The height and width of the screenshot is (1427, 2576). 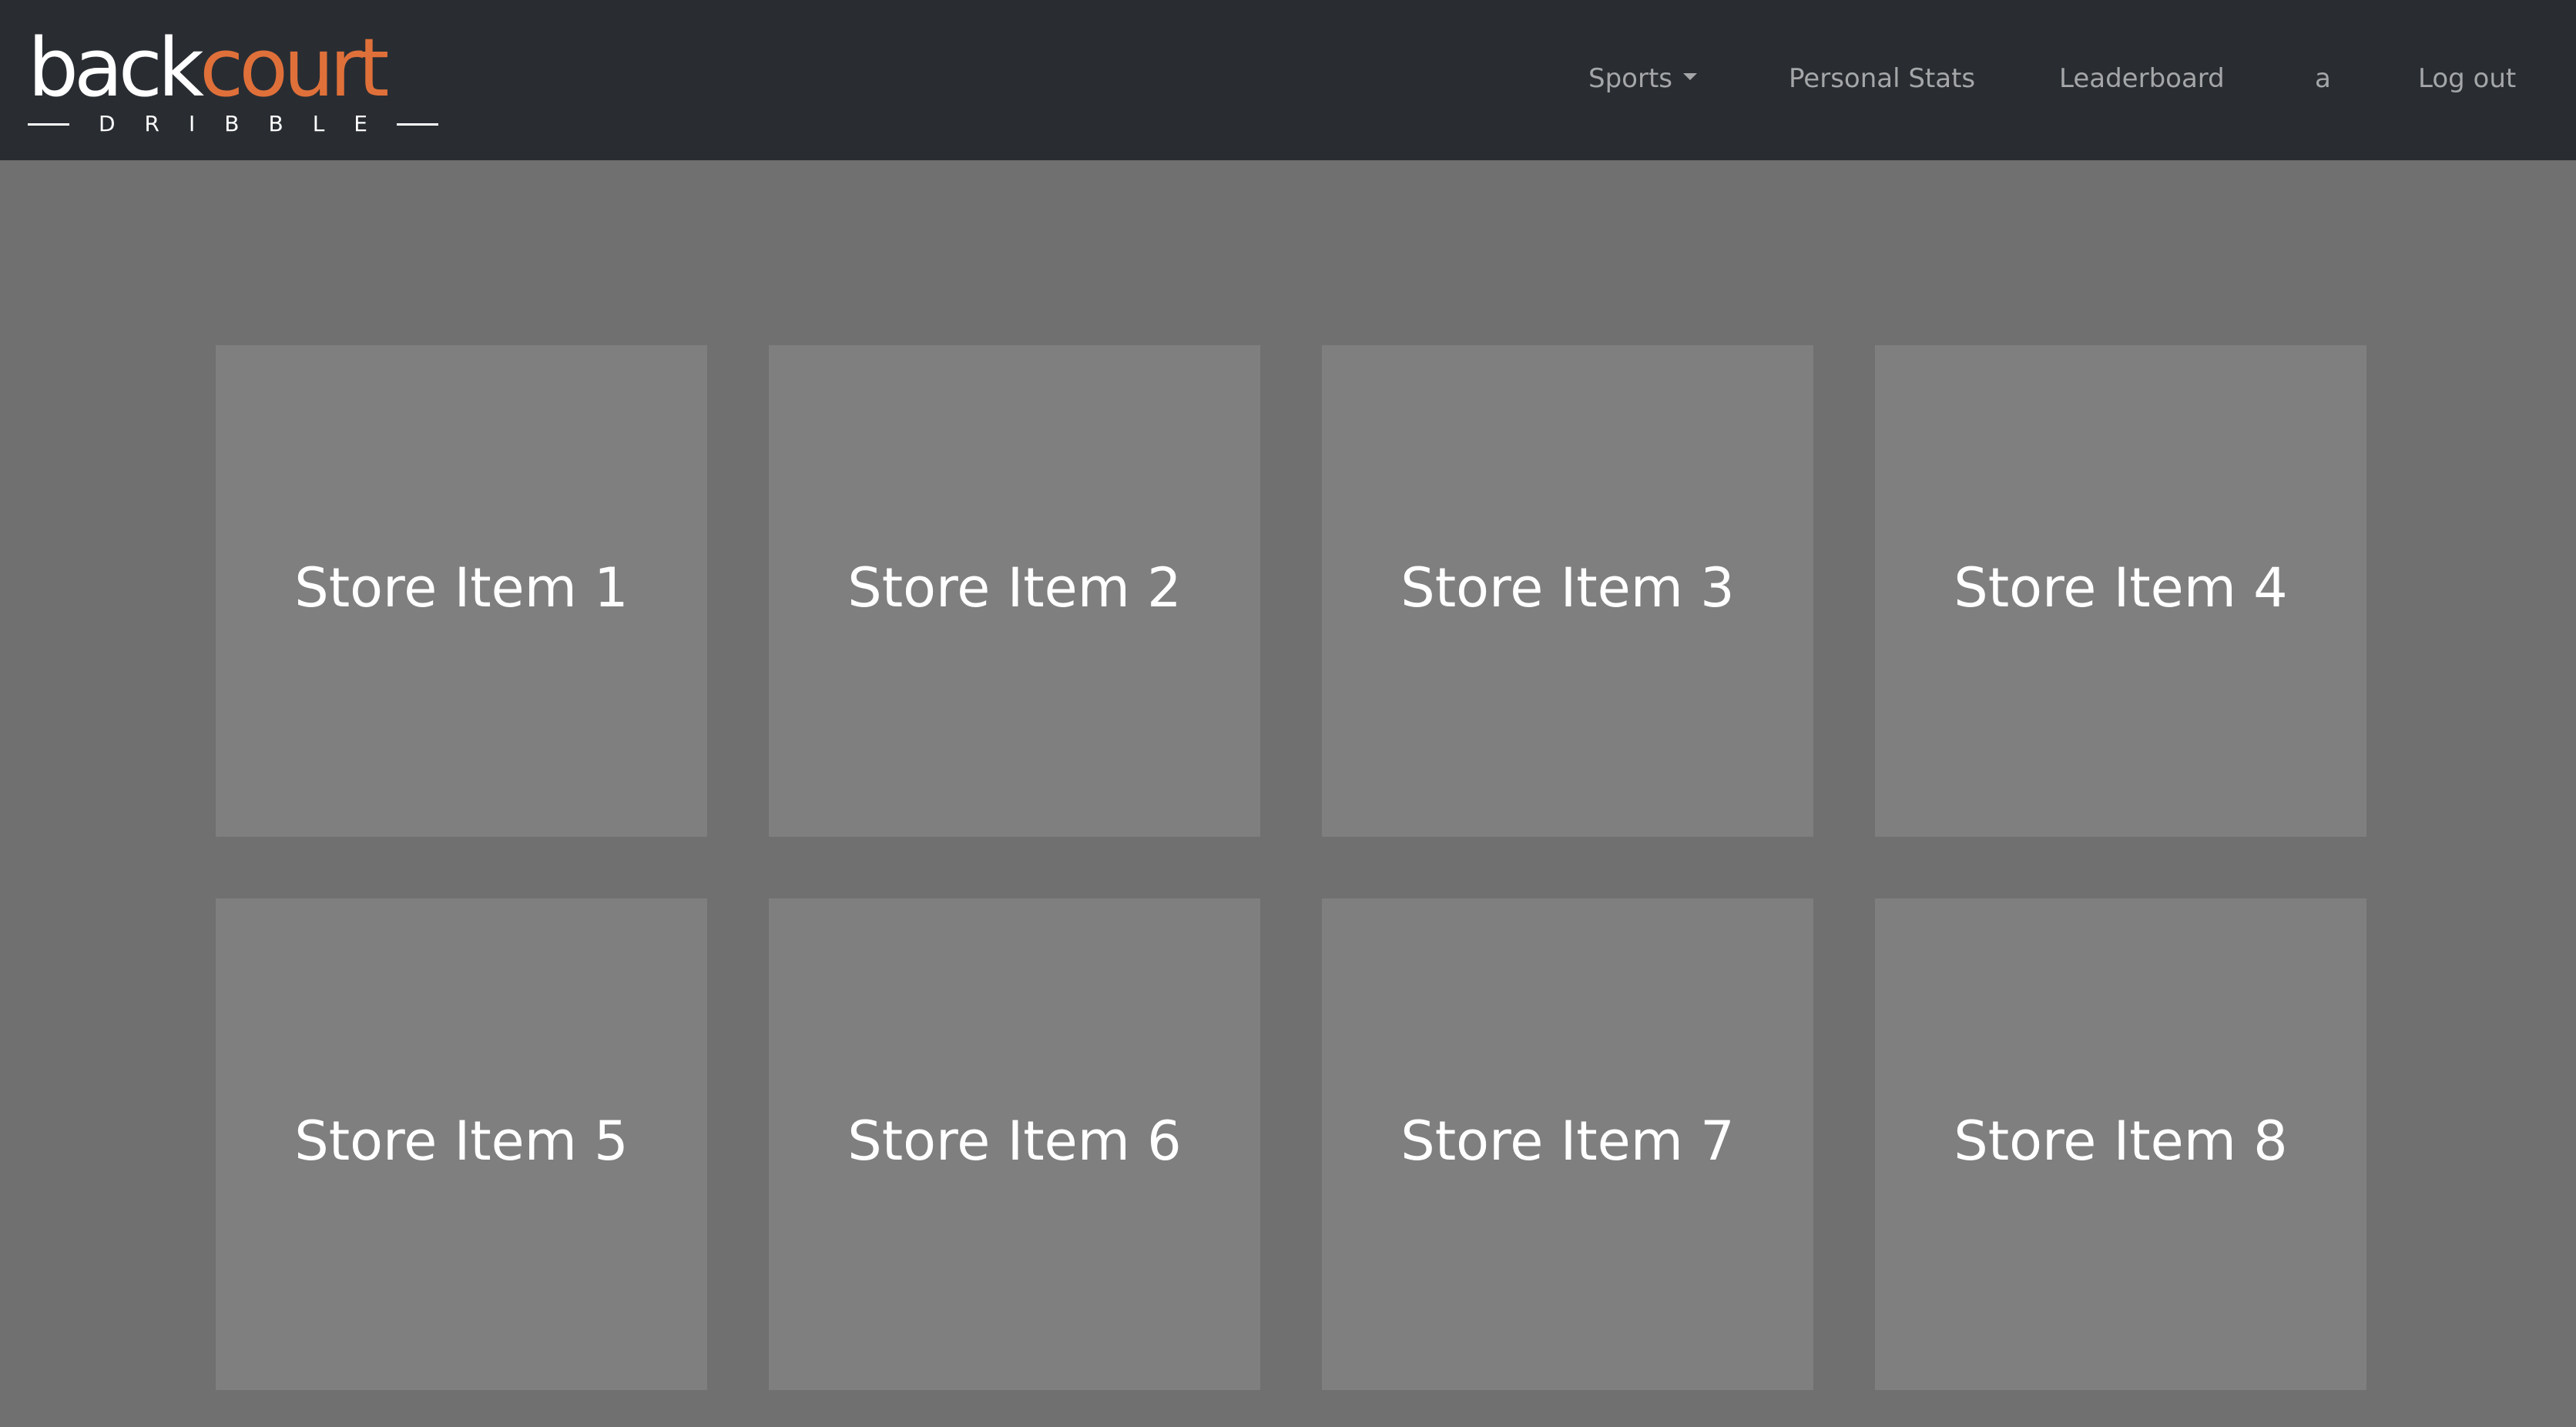 I want to click on logo-wordmark: backcourt, so click(x=208, y=68).